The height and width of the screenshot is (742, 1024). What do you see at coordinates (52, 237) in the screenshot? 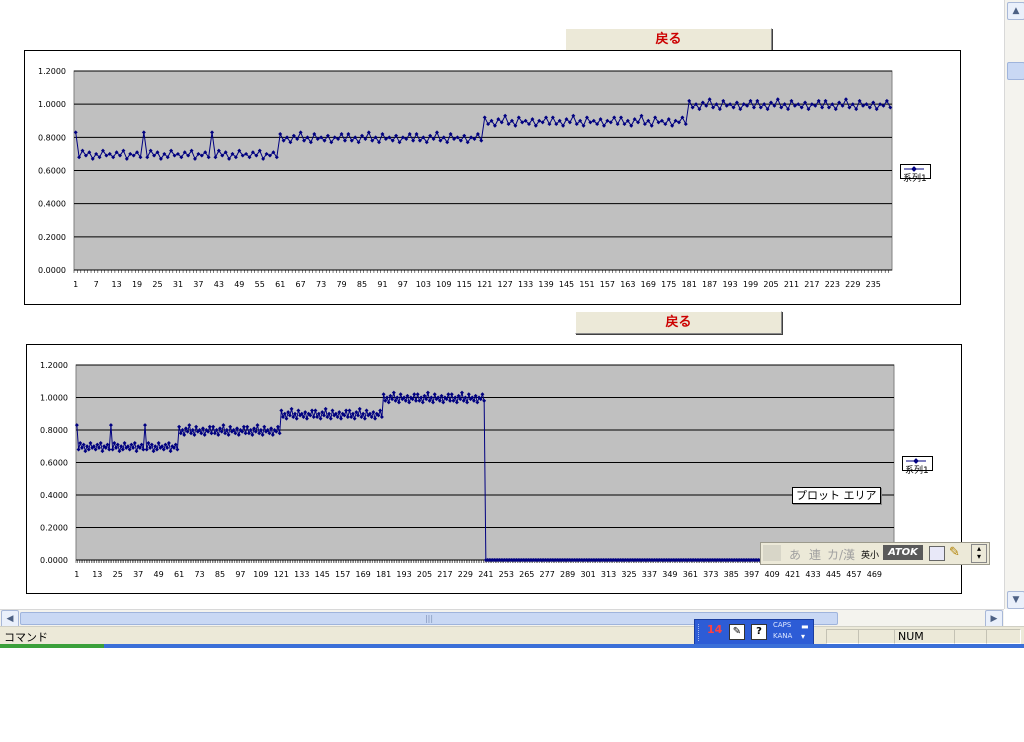
I see `y-tick-label: 0.2000` at bounding box center [52, 237].